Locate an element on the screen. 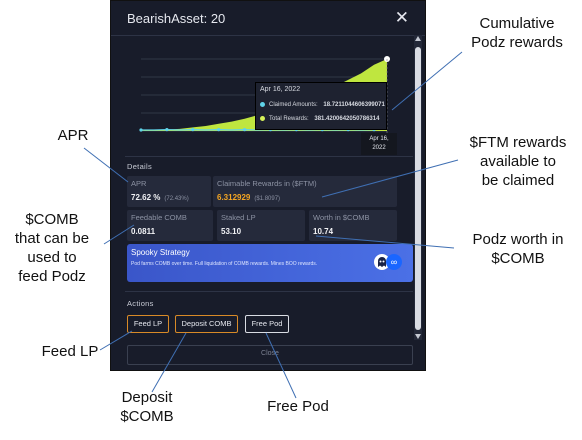 The height and width of the screenshot is (440, 582). claimable-label: Claimable Rewards in ($FTM) is located at coordinates (267, 183).